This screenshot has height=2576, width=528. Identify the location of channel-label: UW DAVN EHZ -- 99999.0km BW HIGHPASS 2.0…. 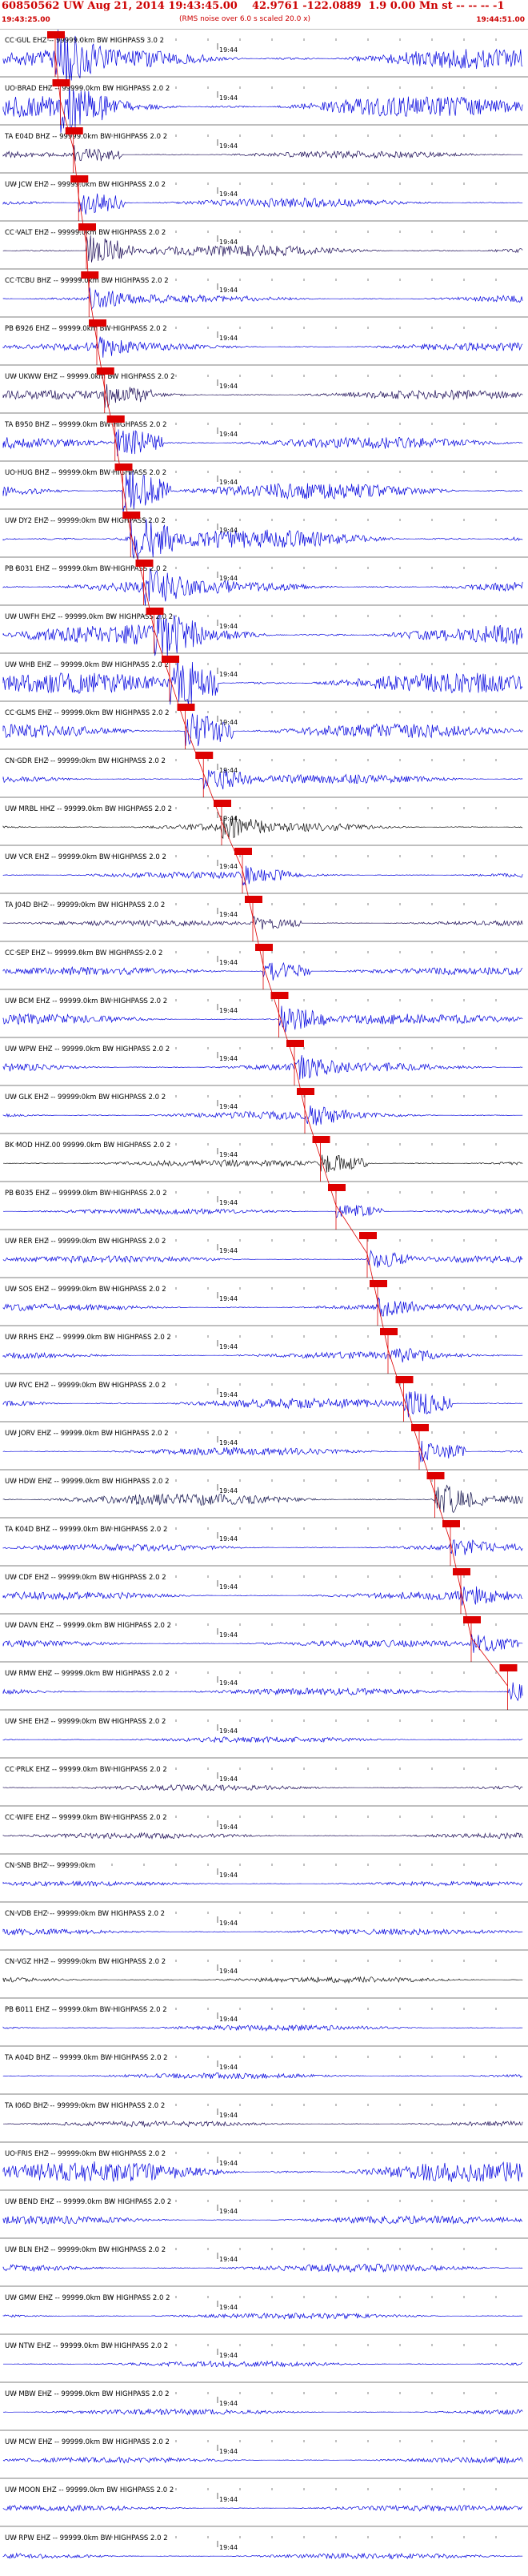
(88, 1626).